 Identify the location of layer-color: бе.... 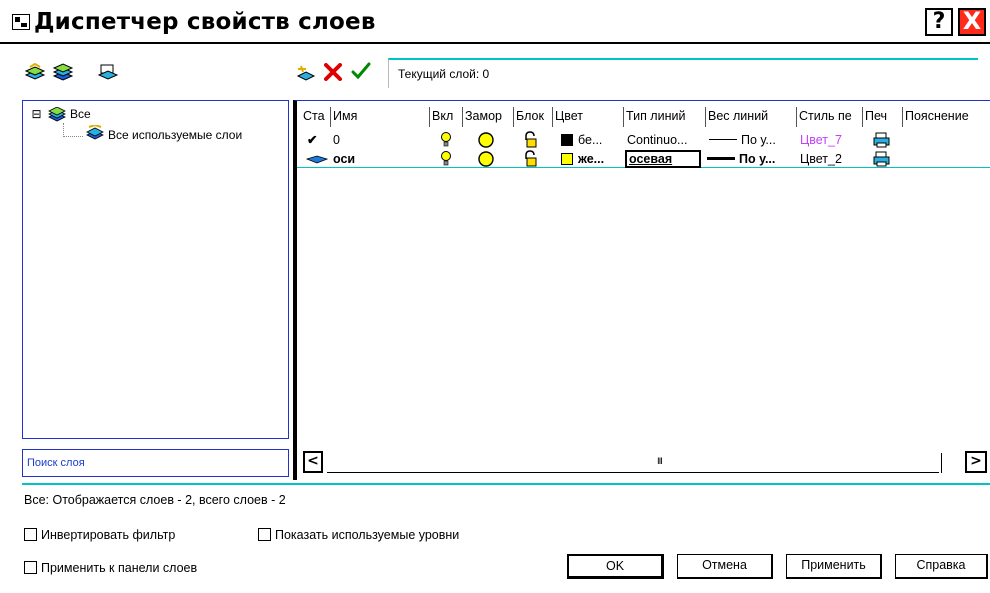
(591, 140).